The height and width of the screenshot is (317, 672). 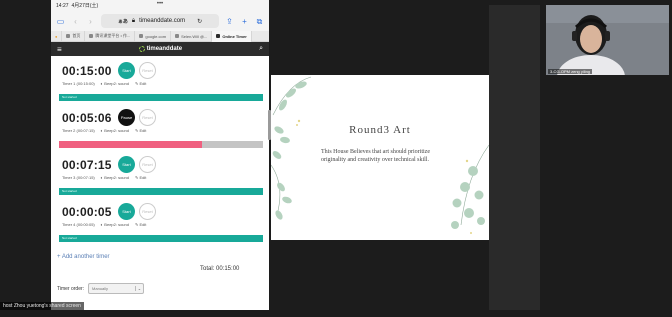 What do you see at coordinates (123, 21) in the screenshot?
I see `reader-aa-button: ぁあ` at bounding box center [123, 21].